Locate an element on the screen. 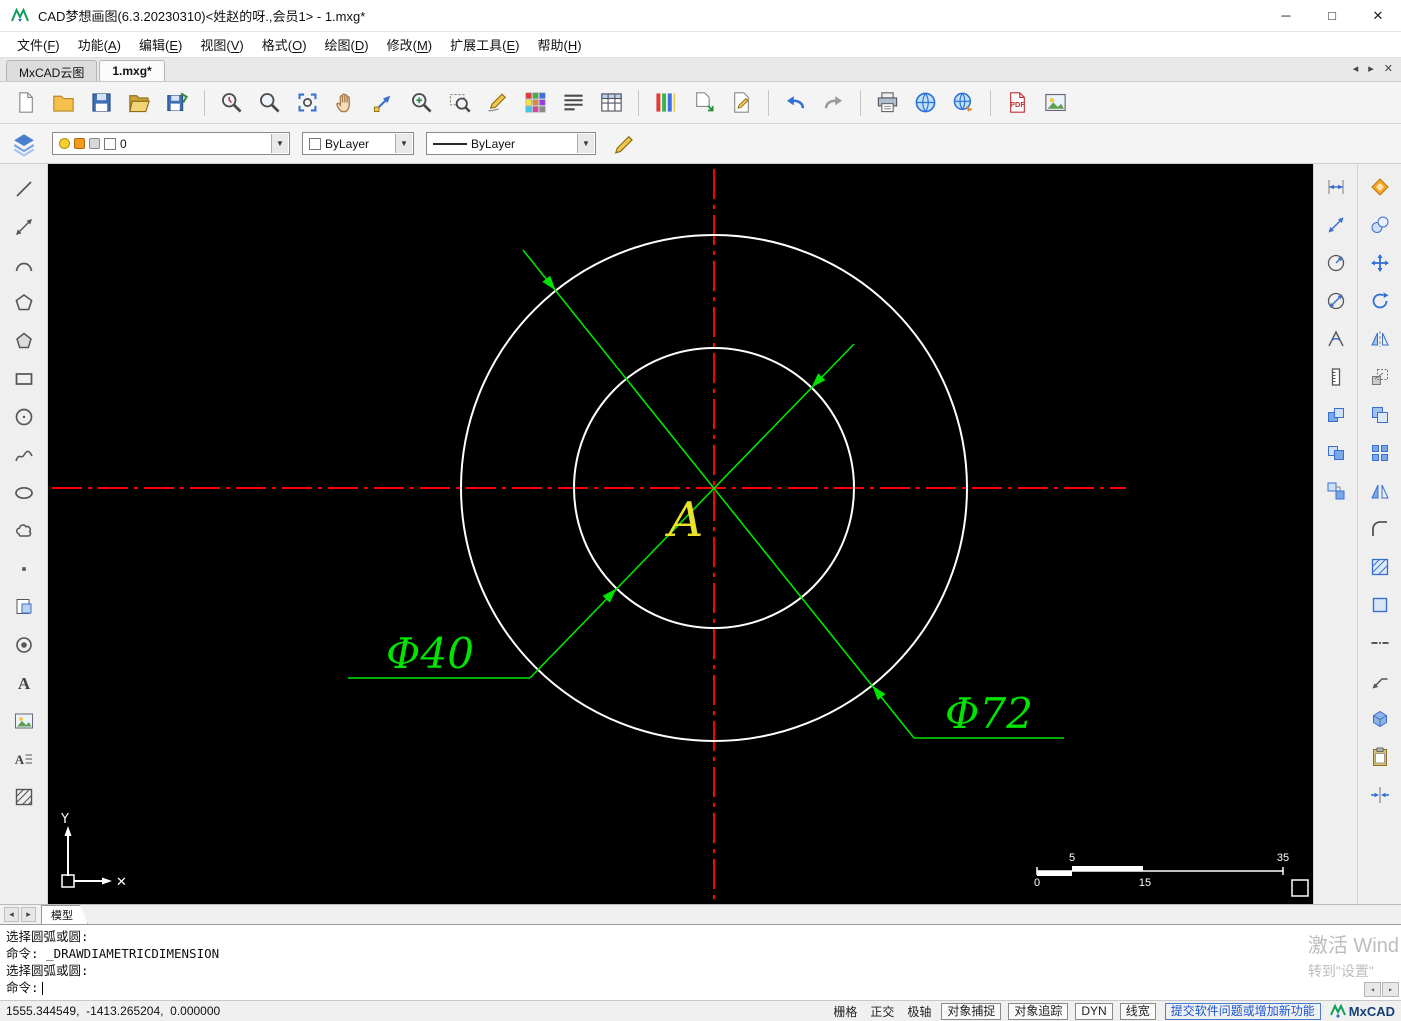 Image resolution: width=1401 pixels, height=1021 pixels. modify-extrude-button is located at coordinates (1380, 719).